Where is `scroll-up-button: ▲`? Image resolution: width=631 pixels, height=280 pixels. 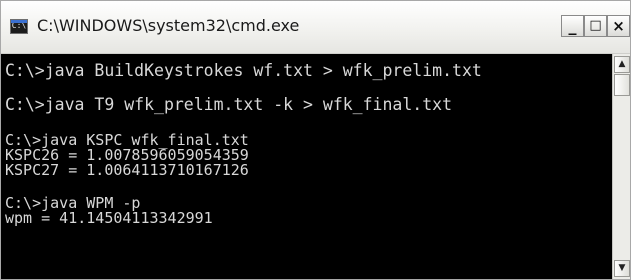
scroll-up-button: ▲ is located at coordinates (622, 64).